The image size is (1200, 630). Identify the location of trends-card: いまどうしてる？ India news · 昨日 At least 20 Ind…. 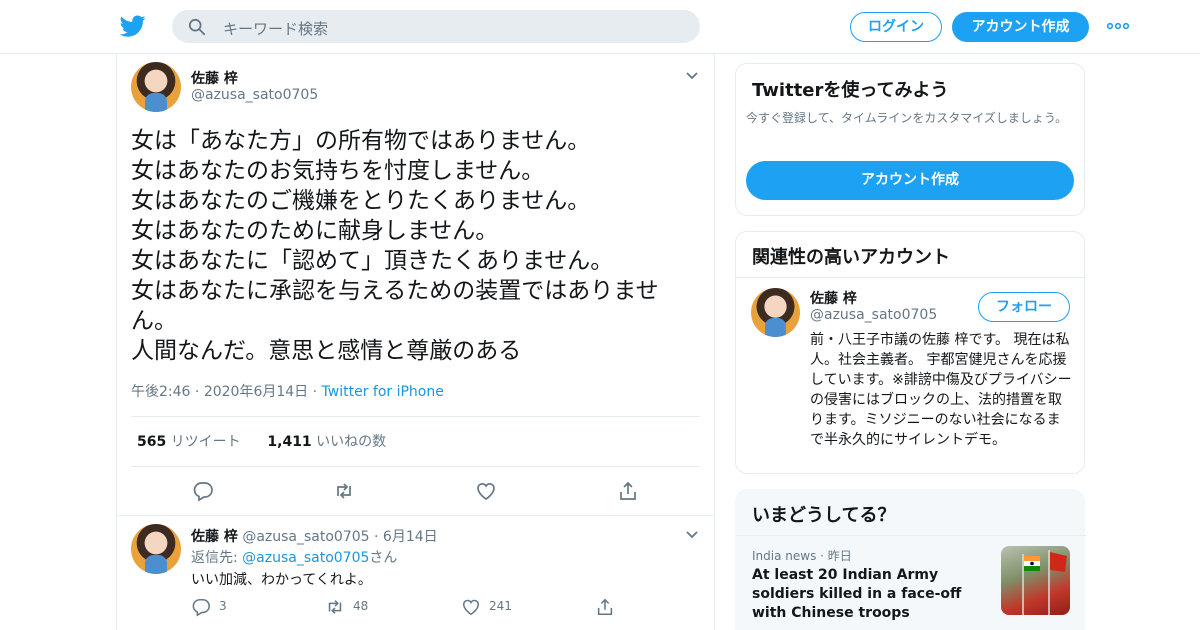
(910, 559).